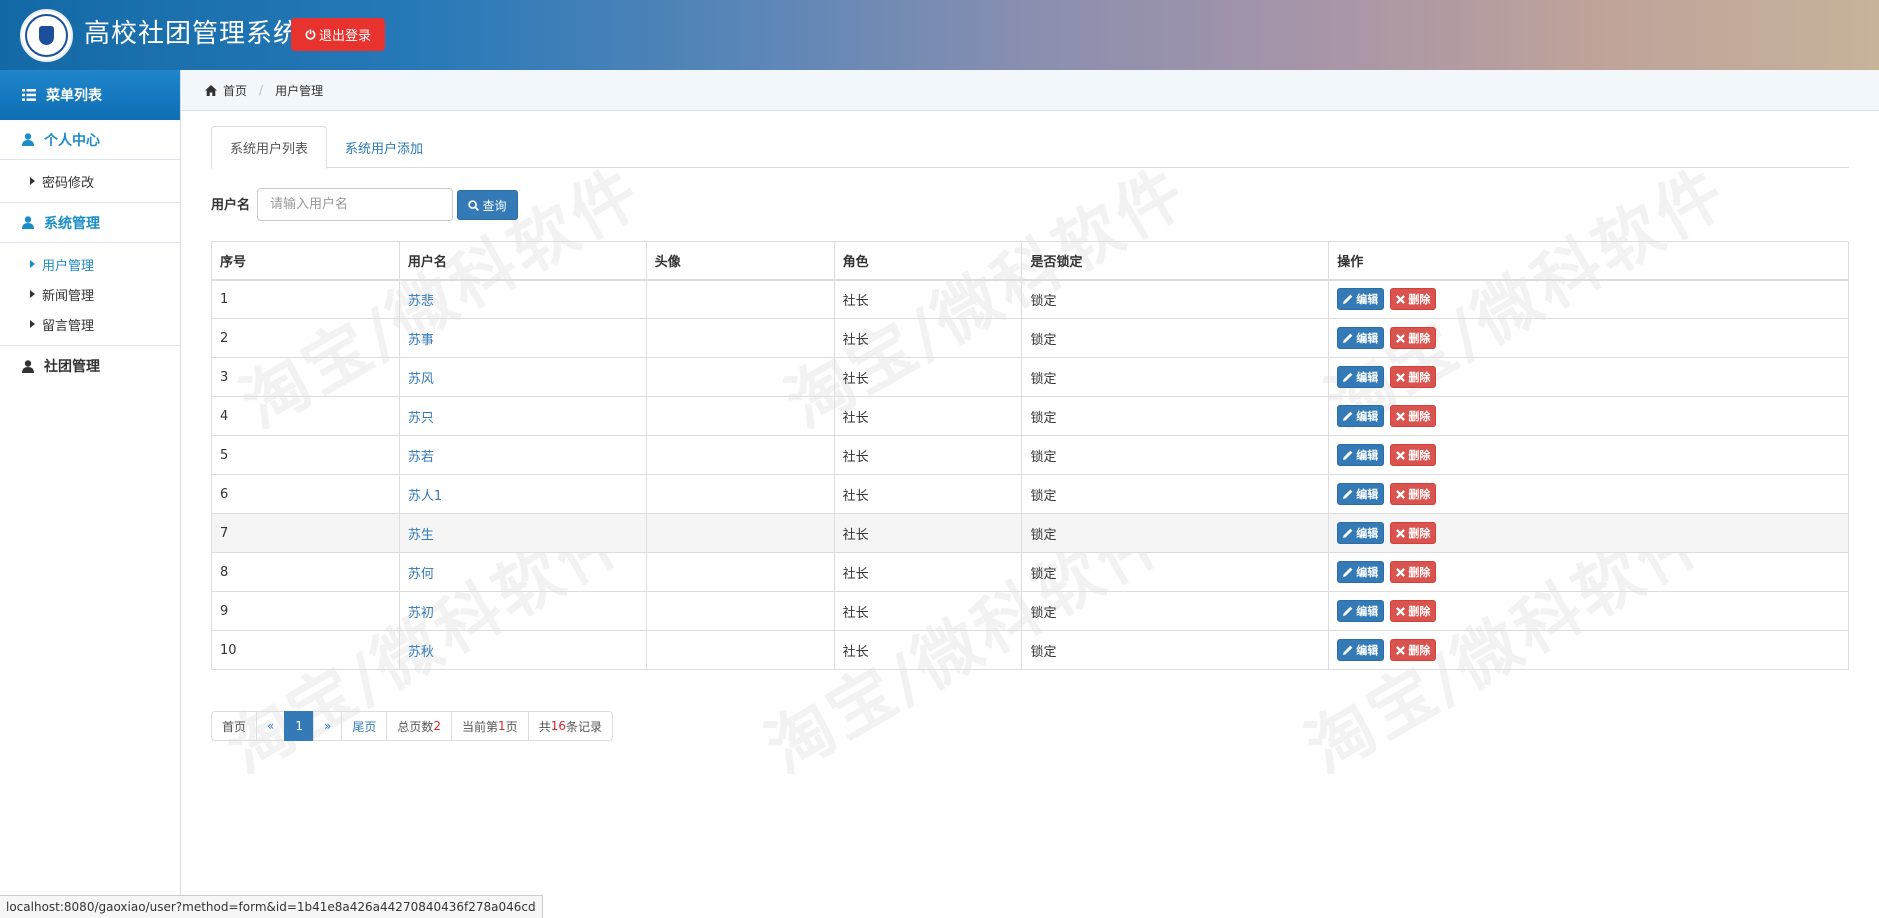  What do you see at coordinates (344, 36) in the screenshot?
I see `logout-label: 退出登录` at bounding box center [344, 36].